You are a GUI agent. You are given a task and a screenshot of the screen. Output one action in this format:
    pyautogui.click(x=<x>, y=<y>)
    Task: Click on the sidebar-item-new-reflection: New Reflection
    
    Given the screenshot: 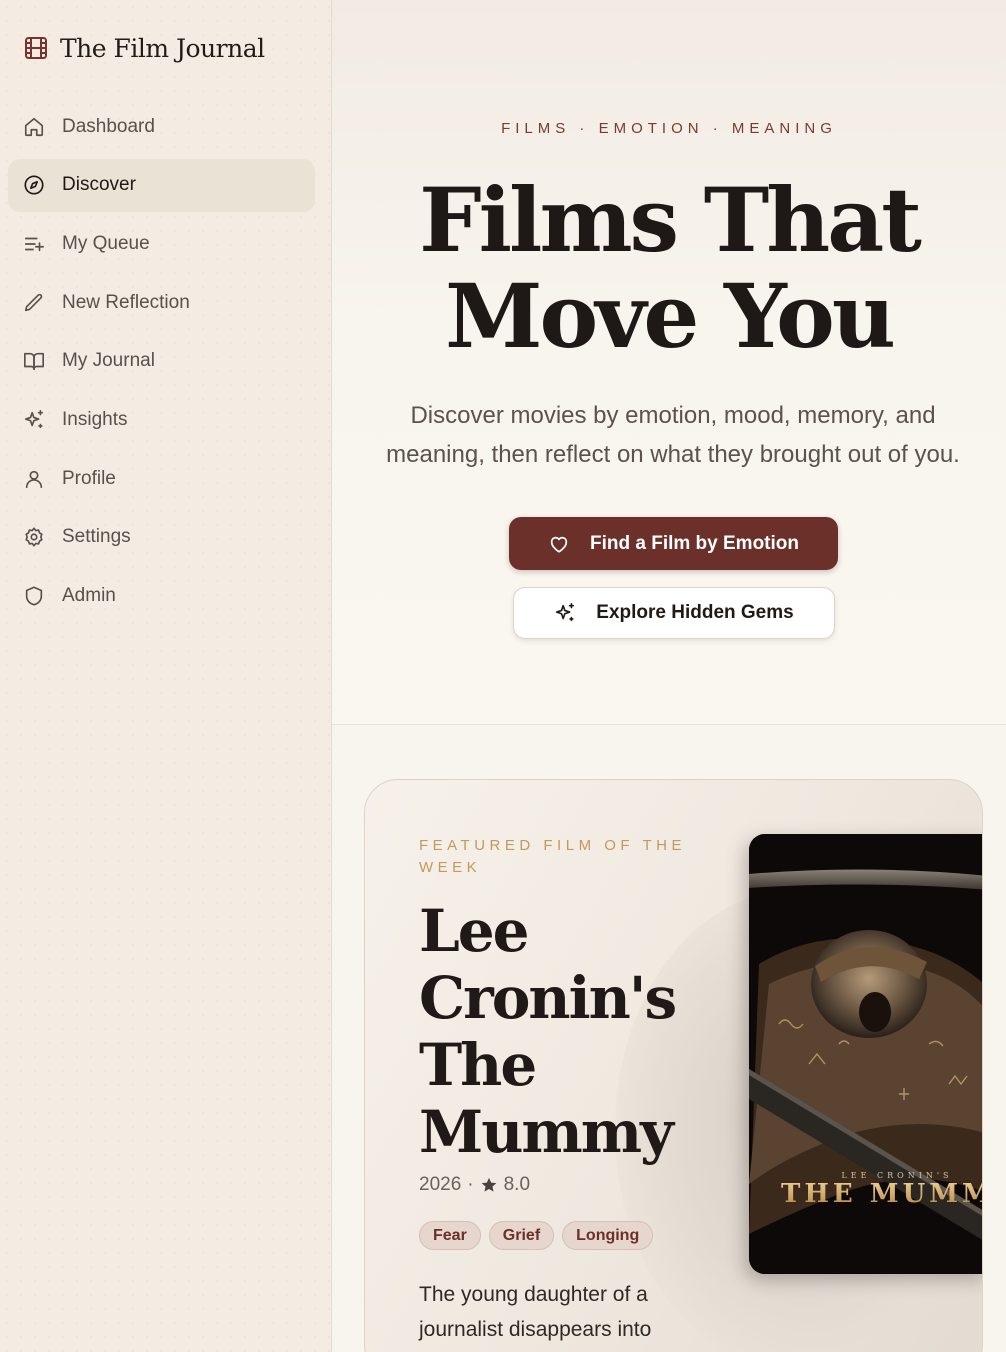 What is the action you would take?
    pyautogui.click(x=161, y=302)
    